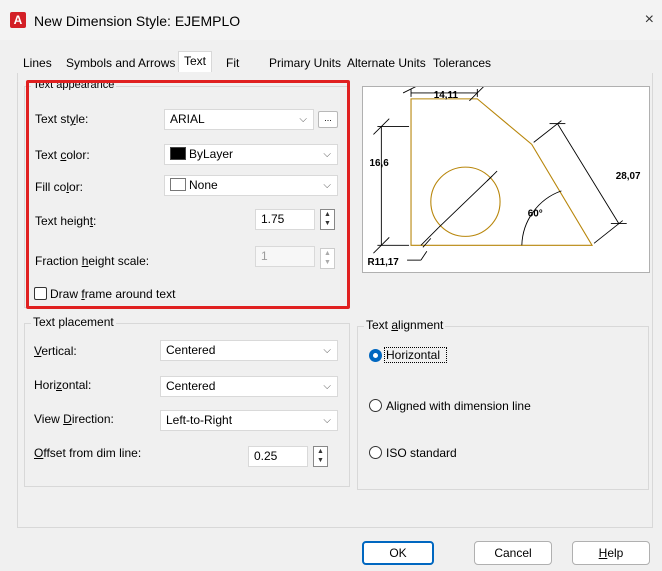 This screenshot has width=662, height=571. Describe the element at coordinates (462, 63) in the screenshot. I see `tab-tolerances: Tolerances` at that location.